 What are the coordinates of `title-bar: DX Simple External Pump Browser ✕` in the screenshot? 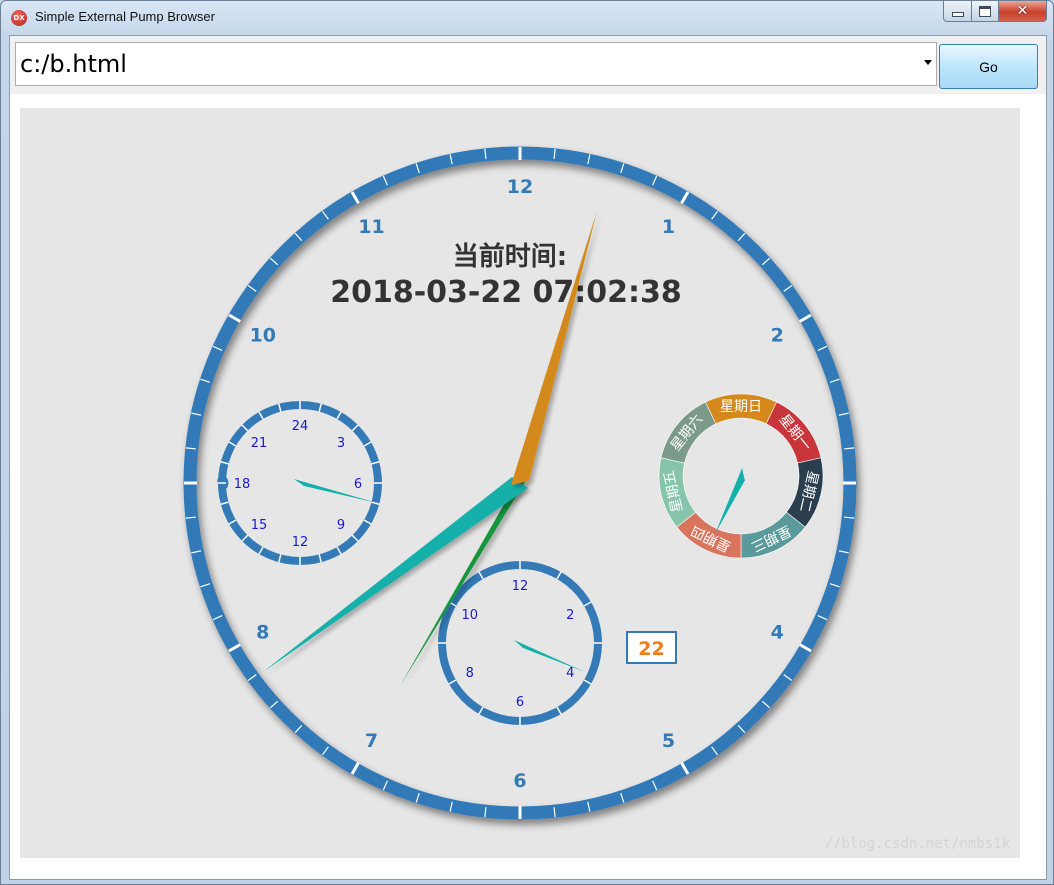 It's located at (527, 18).